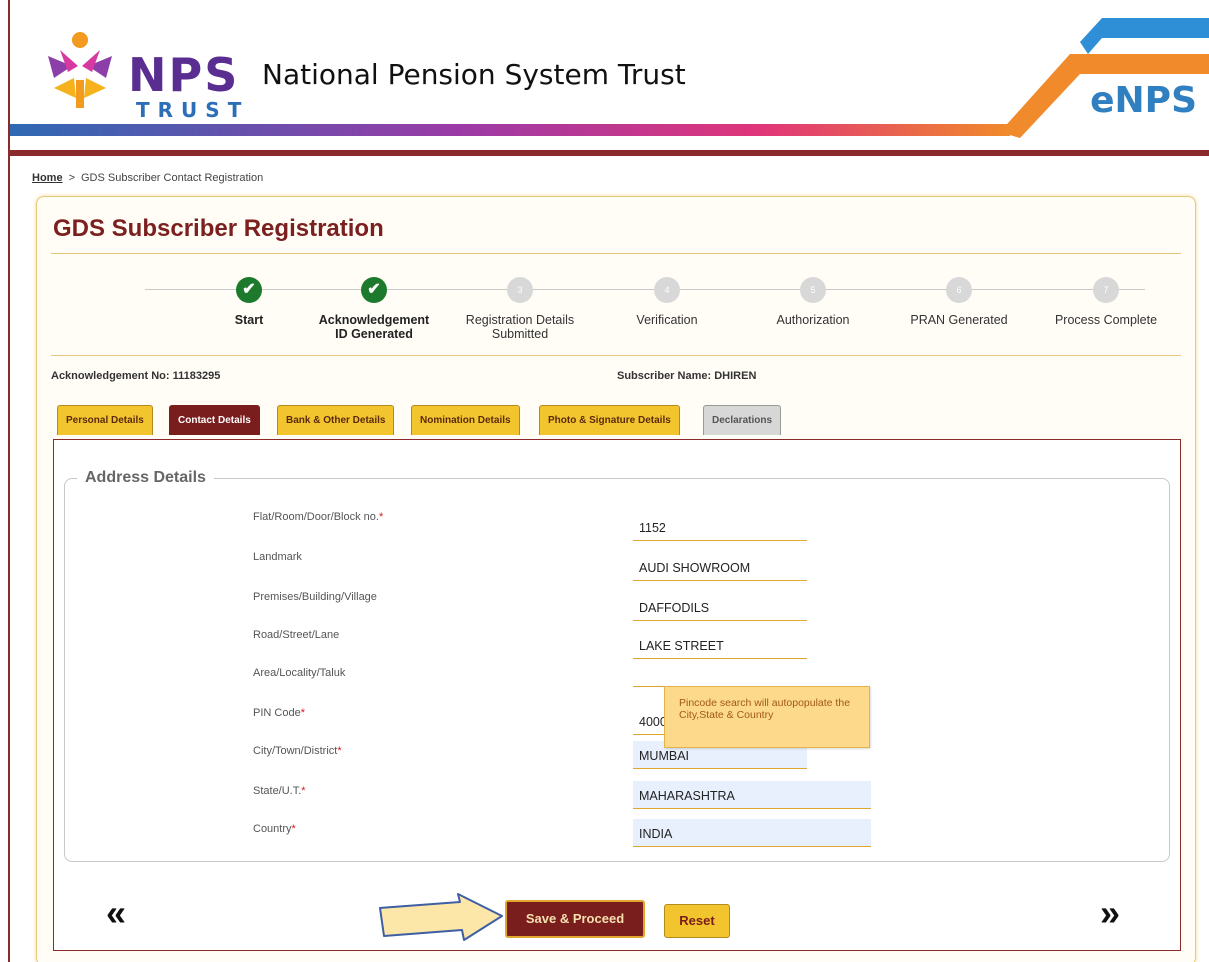 This screenshot has height=962, width=1209. I want to click on pincode-label-text: PIN Code, so click(277, 713).